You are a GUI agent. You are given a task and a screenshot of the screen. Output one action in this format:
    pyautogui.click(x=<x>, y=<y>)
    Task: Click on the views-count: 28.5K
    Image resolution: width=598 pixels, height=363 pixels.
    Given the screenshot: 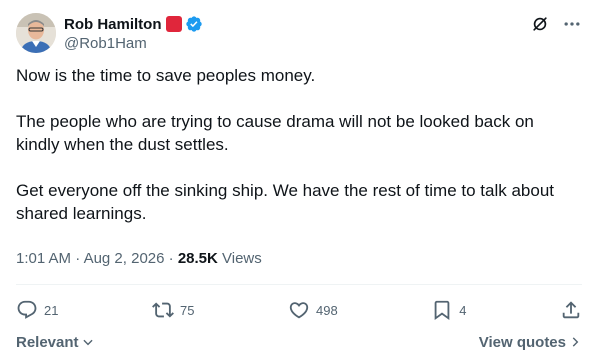 What is the action you would take?
    pyautogui.click(x=197, y=258)
    